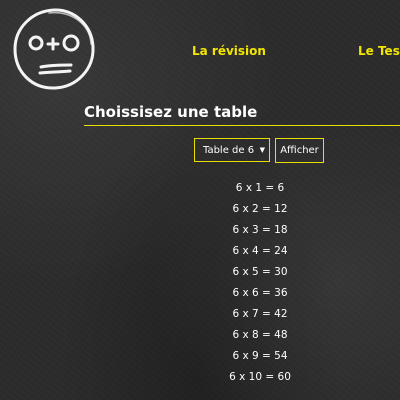 Image resolution: width=400 pixels, height=400 pixels. Describe the element at coordinates (171, 112) in the screenshot. I see `page-title: Choissisez une table` at that location.